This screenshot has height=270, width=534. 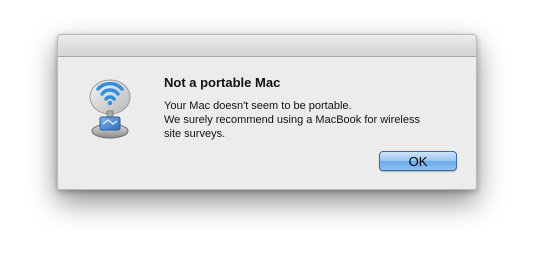 I want to click on message-line: Your Mac doesn't seem to be portable., so click(x=258, y=106).